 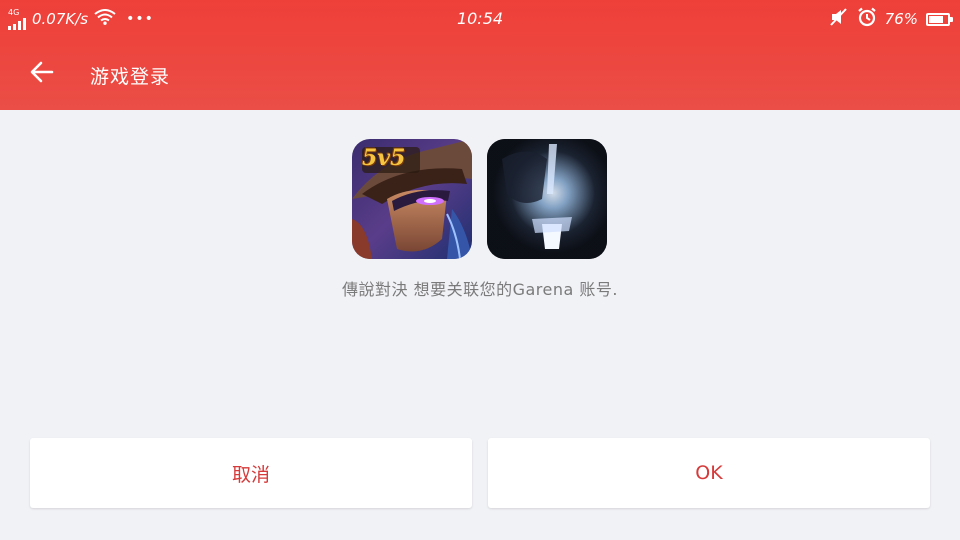 I want to click on toolbar: 游戏登录, so click(x=480, y=74).